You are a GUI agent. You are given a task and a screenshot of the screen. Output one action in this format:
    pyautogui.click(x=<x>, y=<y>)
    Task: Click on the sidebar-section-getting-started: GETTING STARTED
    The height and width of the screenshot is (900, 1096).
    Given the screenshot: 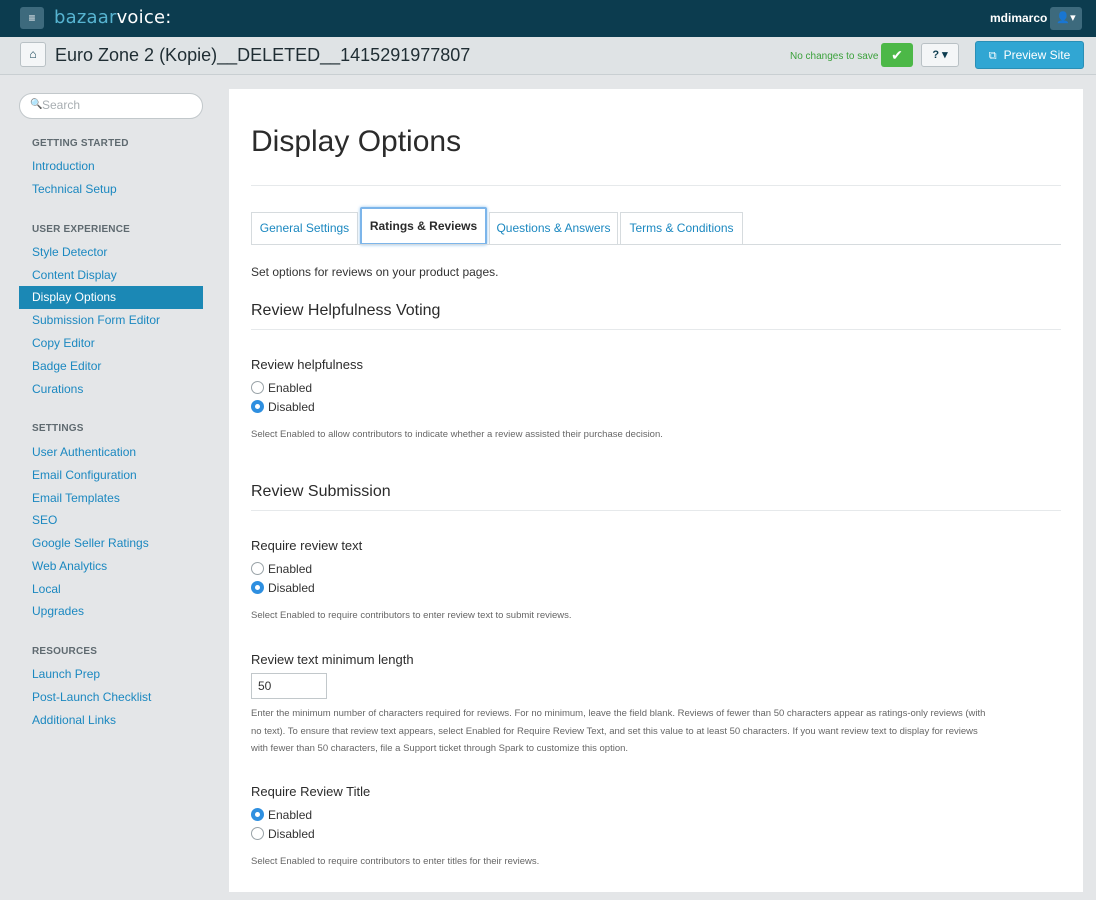 What is the action you would take?
    pyautogui.click(x=80, y=143)
    